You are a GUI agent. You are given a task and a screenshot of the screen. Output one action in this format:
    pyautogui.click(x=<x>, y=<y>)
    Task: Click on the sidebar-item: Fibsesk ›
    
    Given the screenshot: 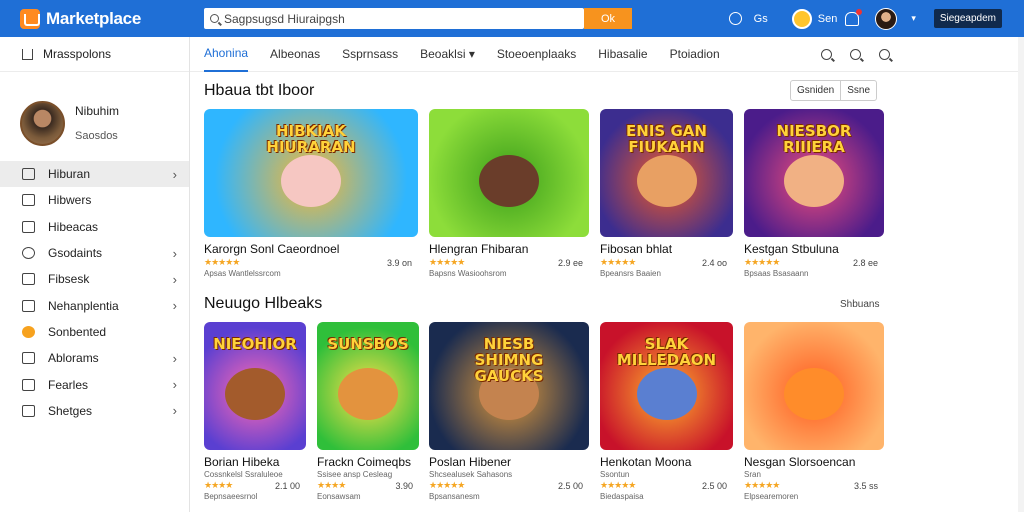 What is the action you would take?
    pyautogui.click(x=94, y=279)
    